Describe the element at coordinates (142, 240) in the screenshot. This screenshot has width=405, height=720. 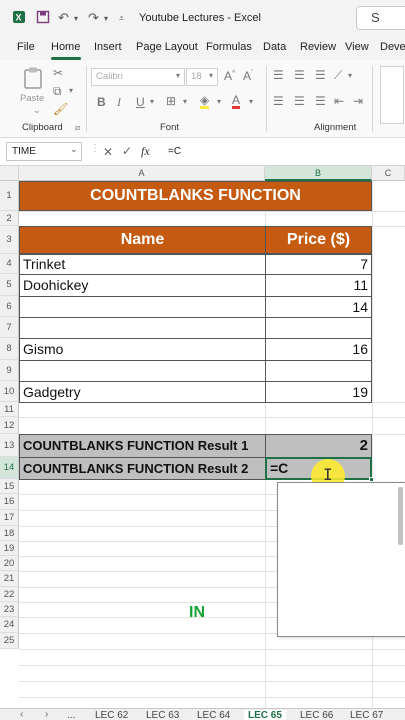
I see `header-cell-name: Name` at that location.